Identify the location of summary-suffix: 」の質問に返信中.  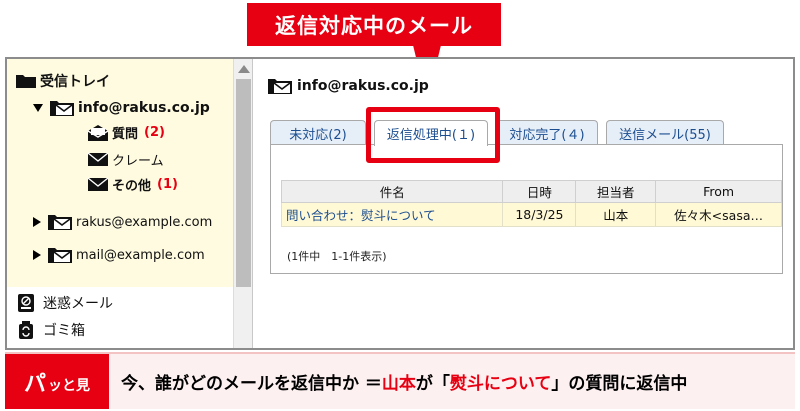
(619, 384).